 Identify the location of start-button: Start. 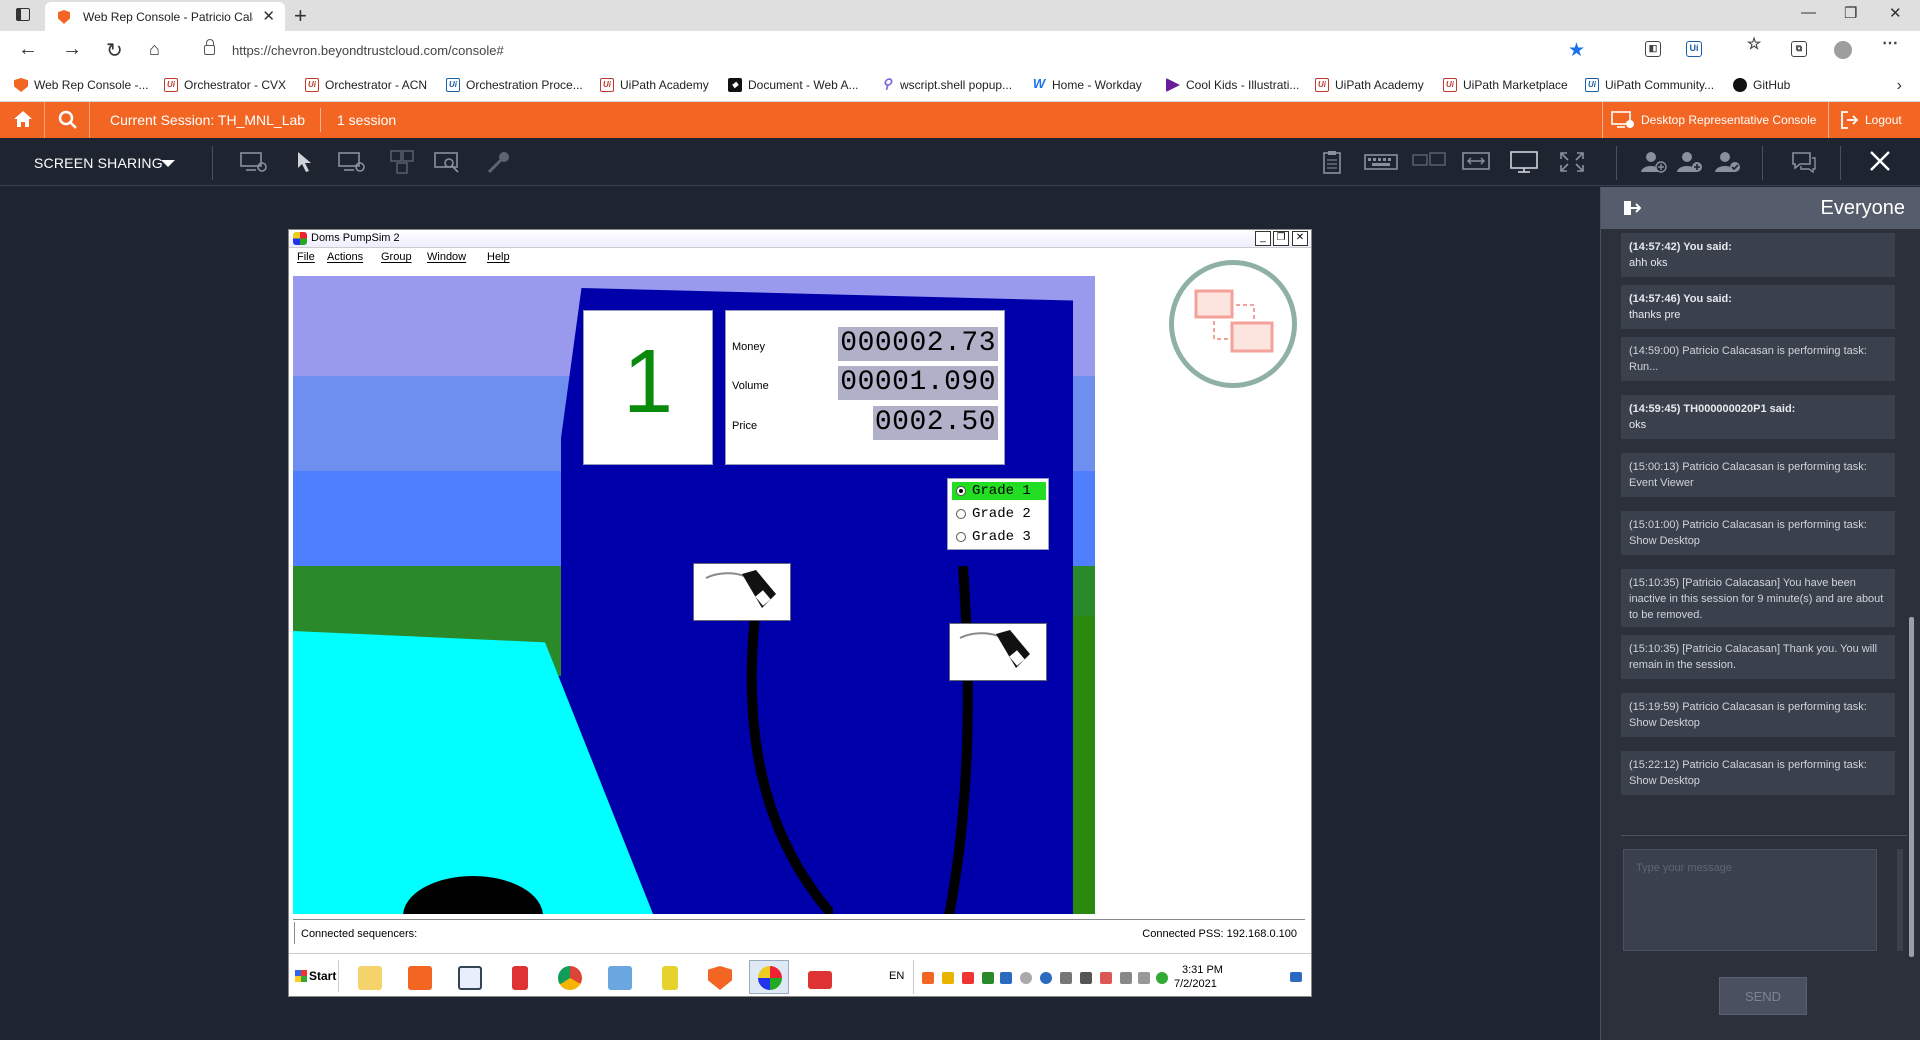
(315, 976).